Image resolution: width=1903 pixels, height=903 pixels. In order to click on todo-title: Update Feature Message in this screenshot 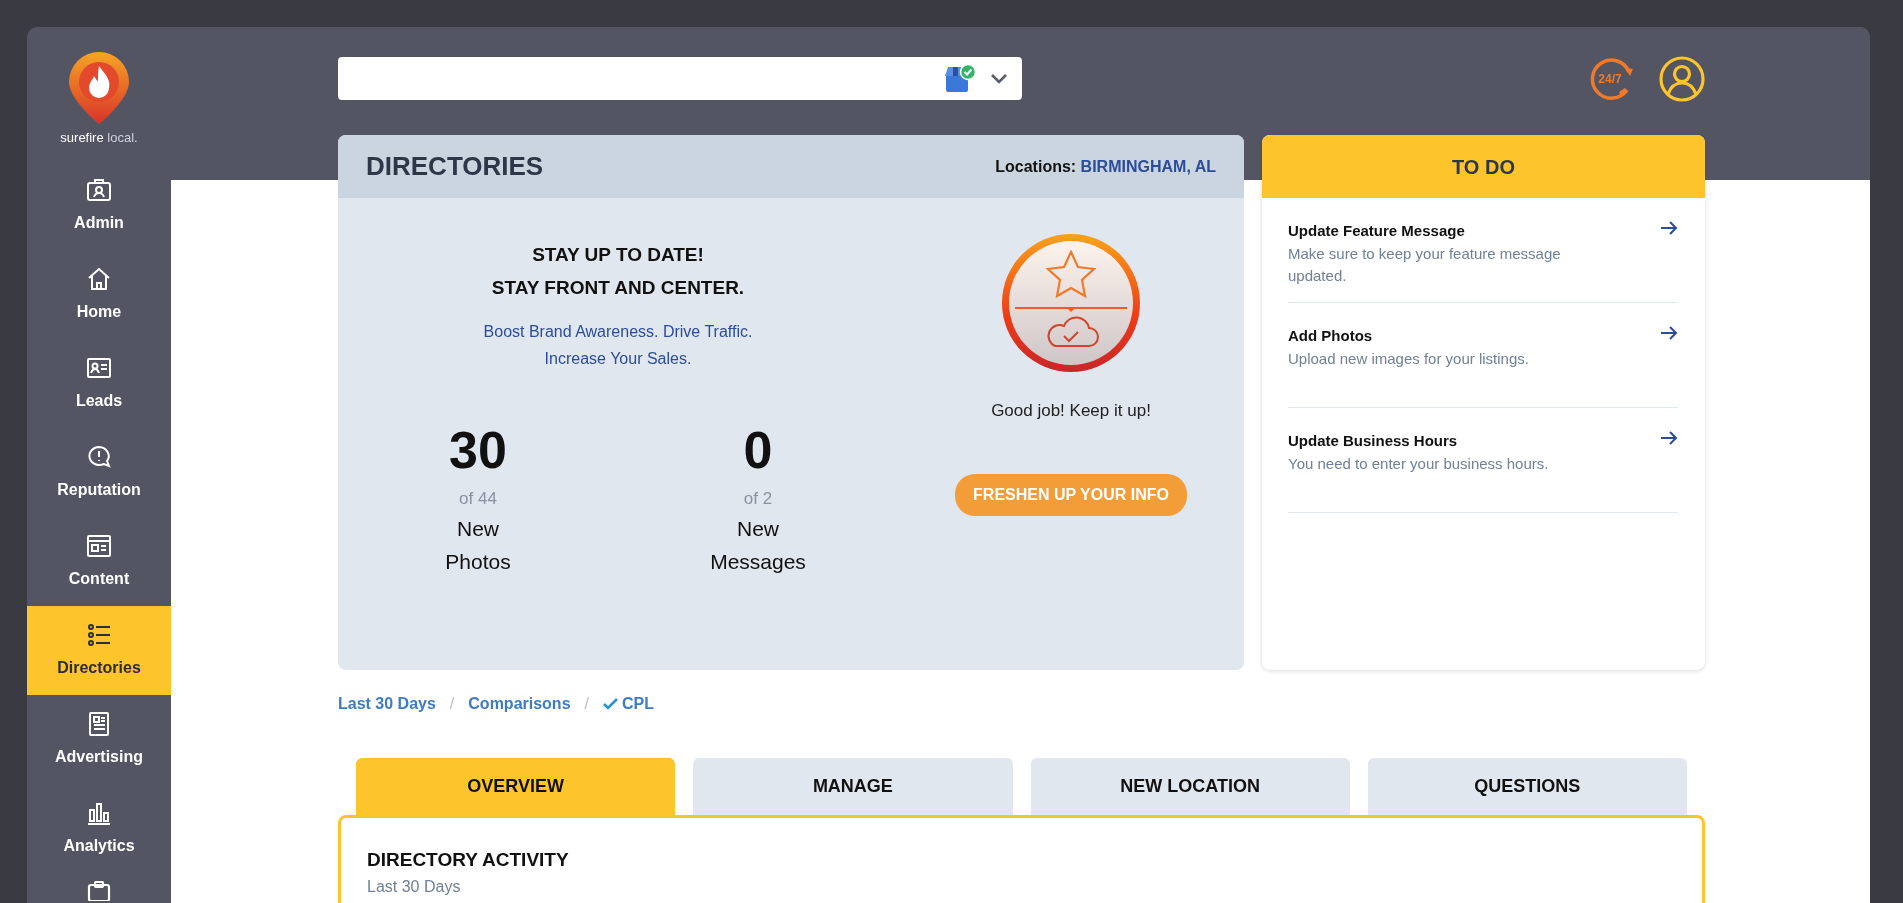, I will do `click(1377, 231)`.